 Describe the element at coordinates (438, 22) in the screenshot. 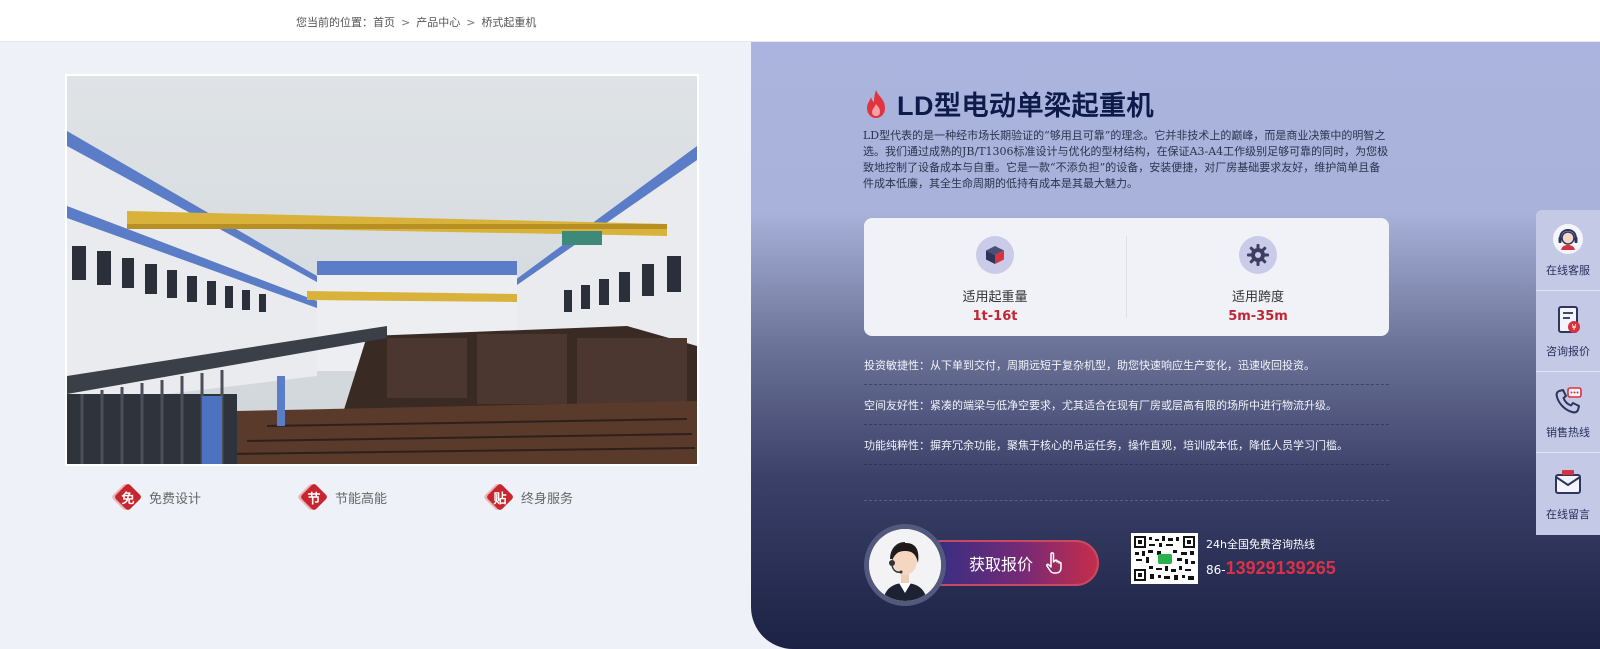

I see `breadcrumb-products-link: 产品中心` at that location.